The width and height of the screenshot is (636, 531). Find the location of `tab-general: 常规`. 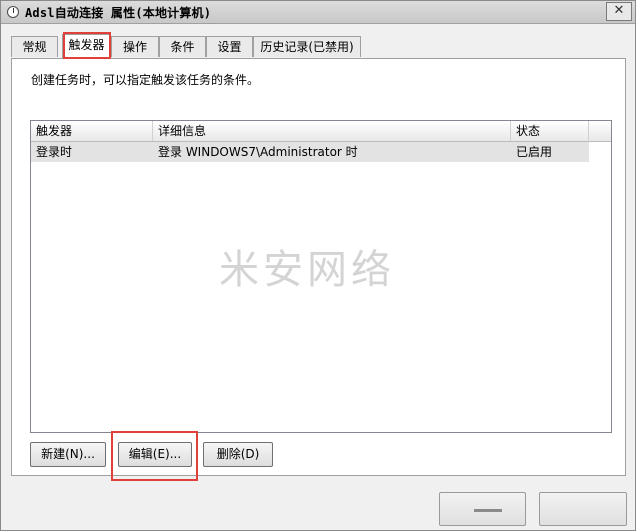

tab-general: 常规 is located at coordinates (34, 46).